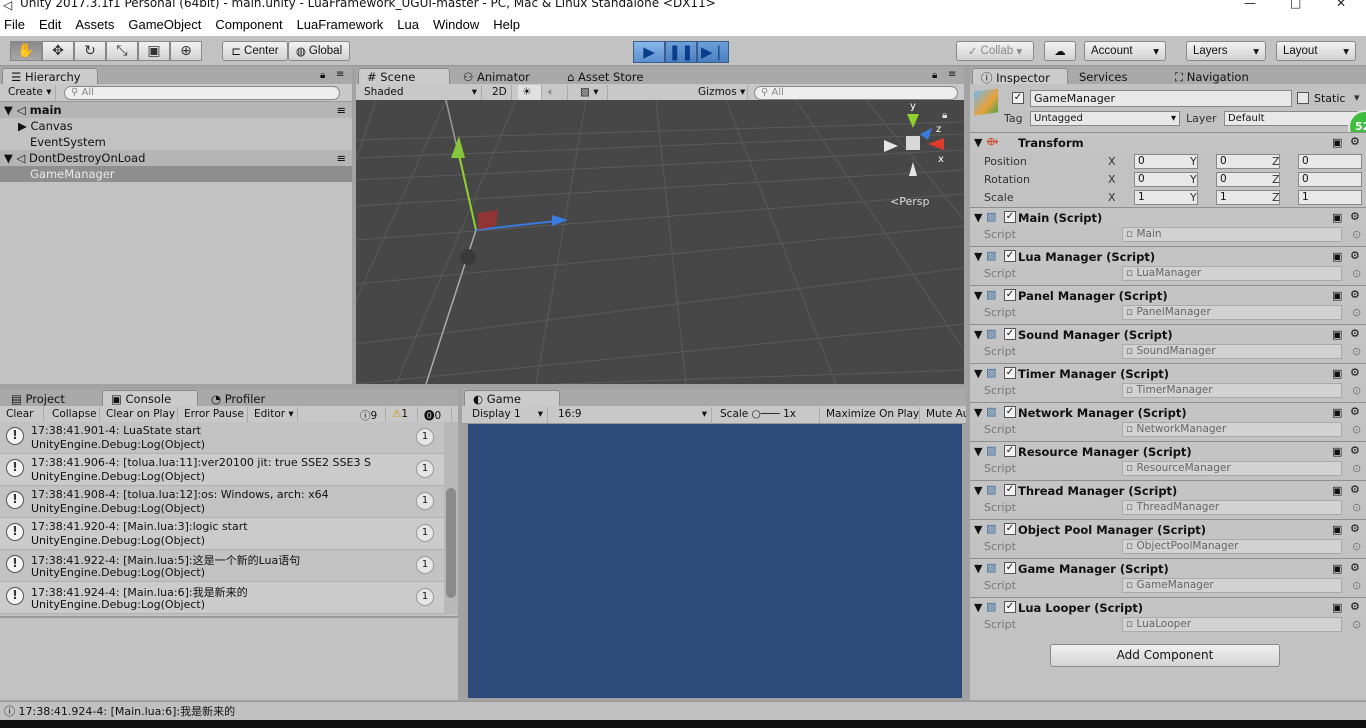  Describe the element at coordinates (176, 142) in the screenshot. I see `hierarchy-item-eventsystem: EventSystem` at that location.